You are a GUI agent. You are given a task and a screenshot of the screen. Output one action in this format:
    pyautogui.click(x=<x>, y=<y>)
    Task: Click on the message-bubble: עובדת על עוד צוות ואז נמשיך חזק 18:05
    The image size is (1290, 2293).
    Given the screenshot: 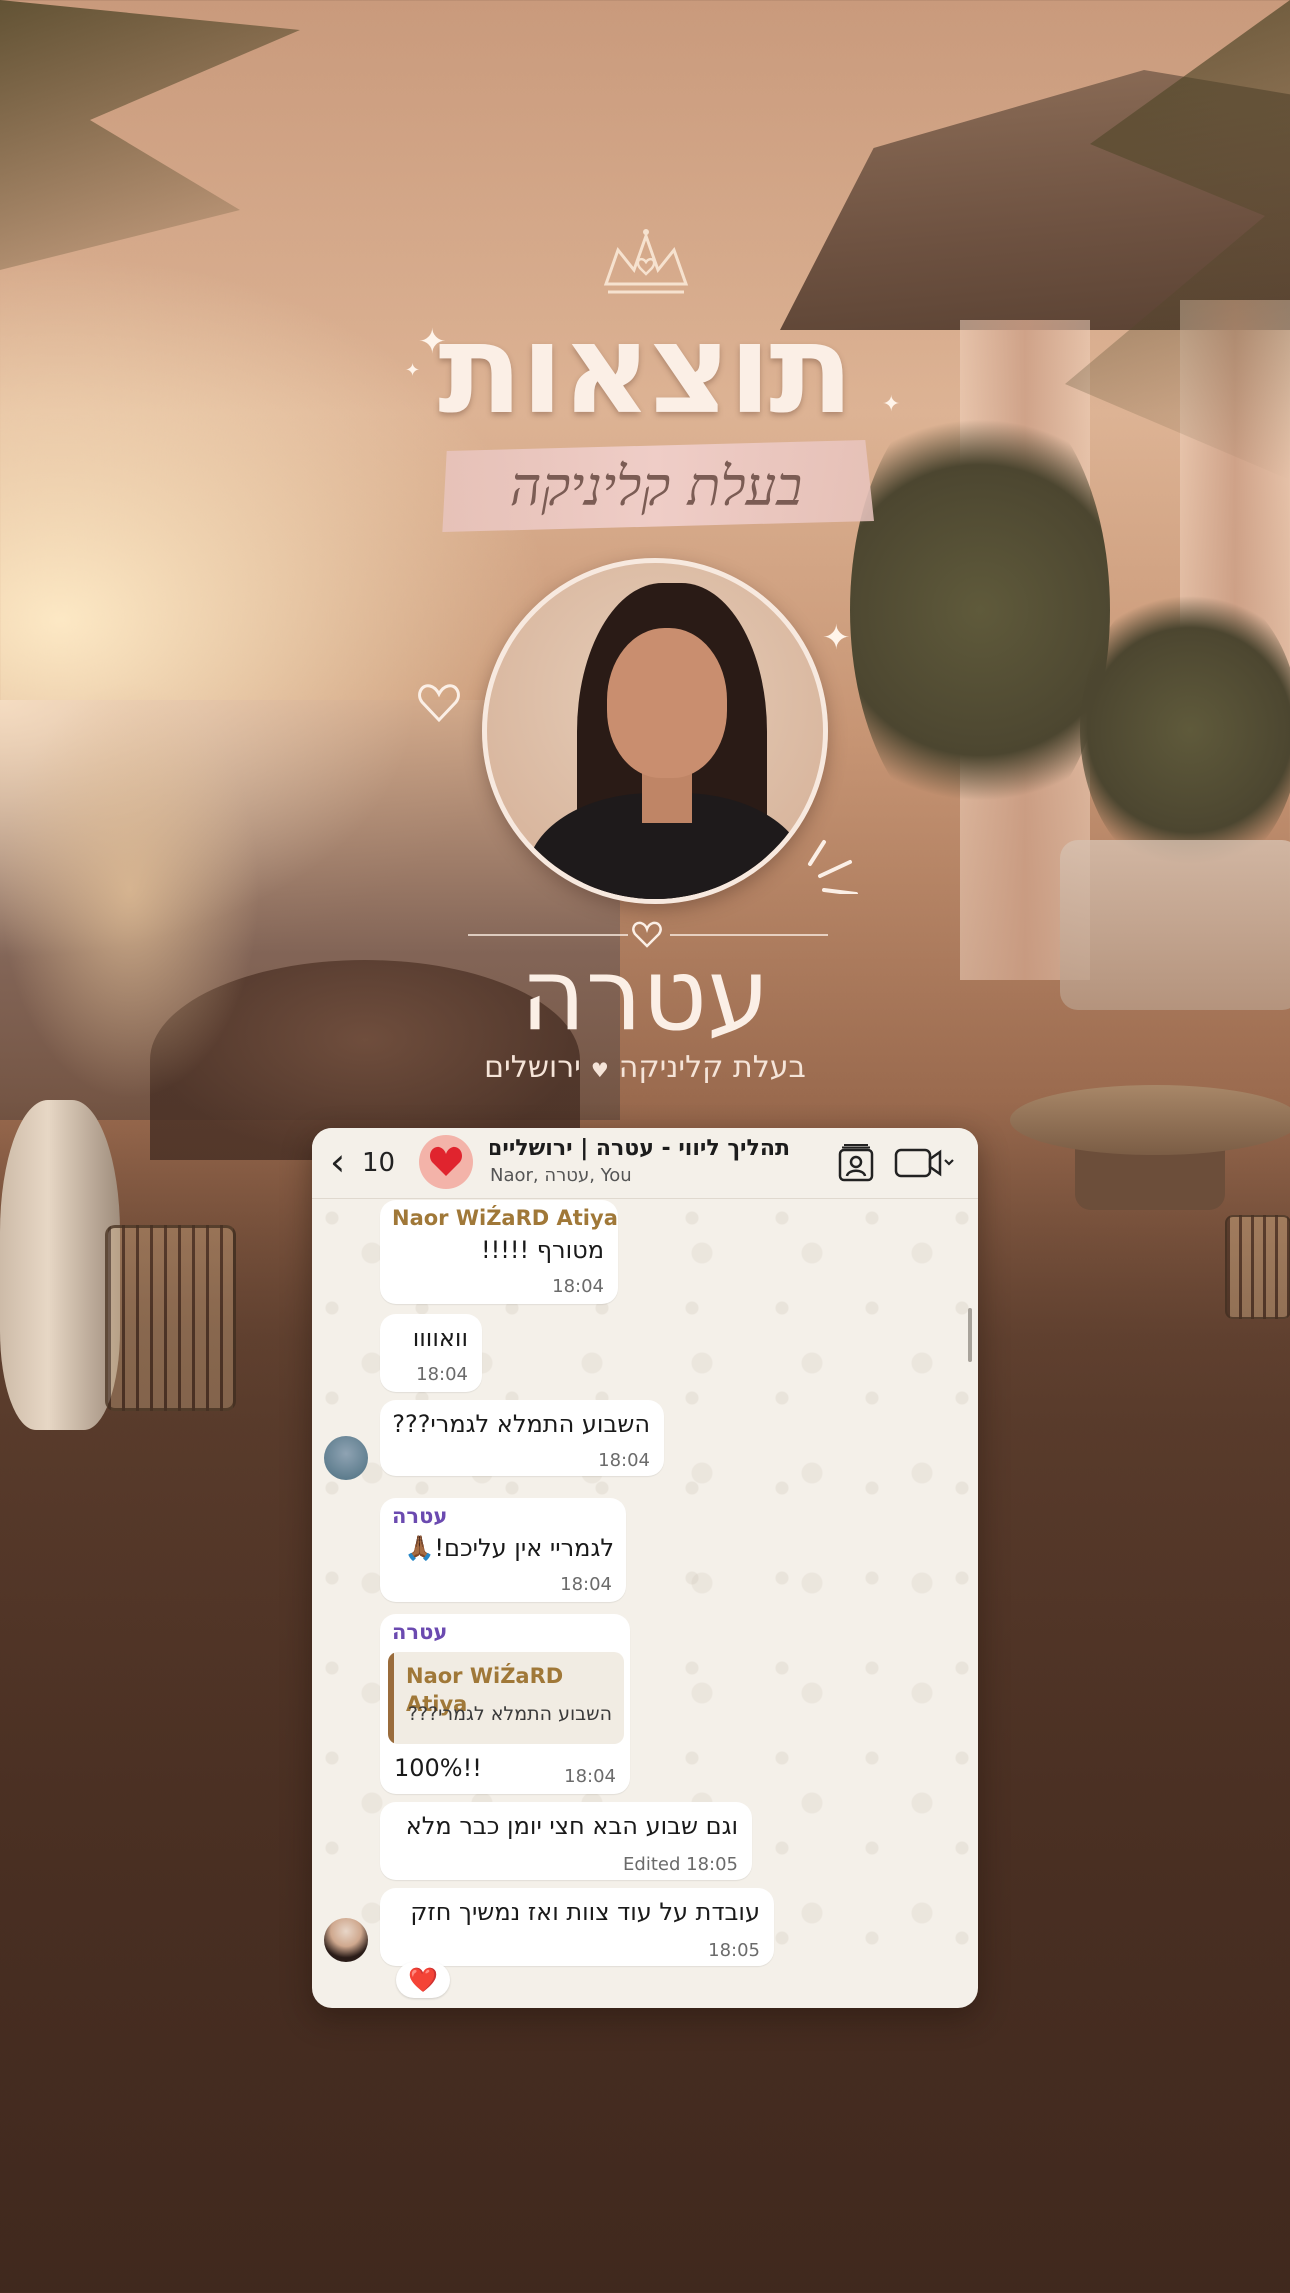 What is the action you would take?
    pyautogui.click(x=577, y=1927)
    